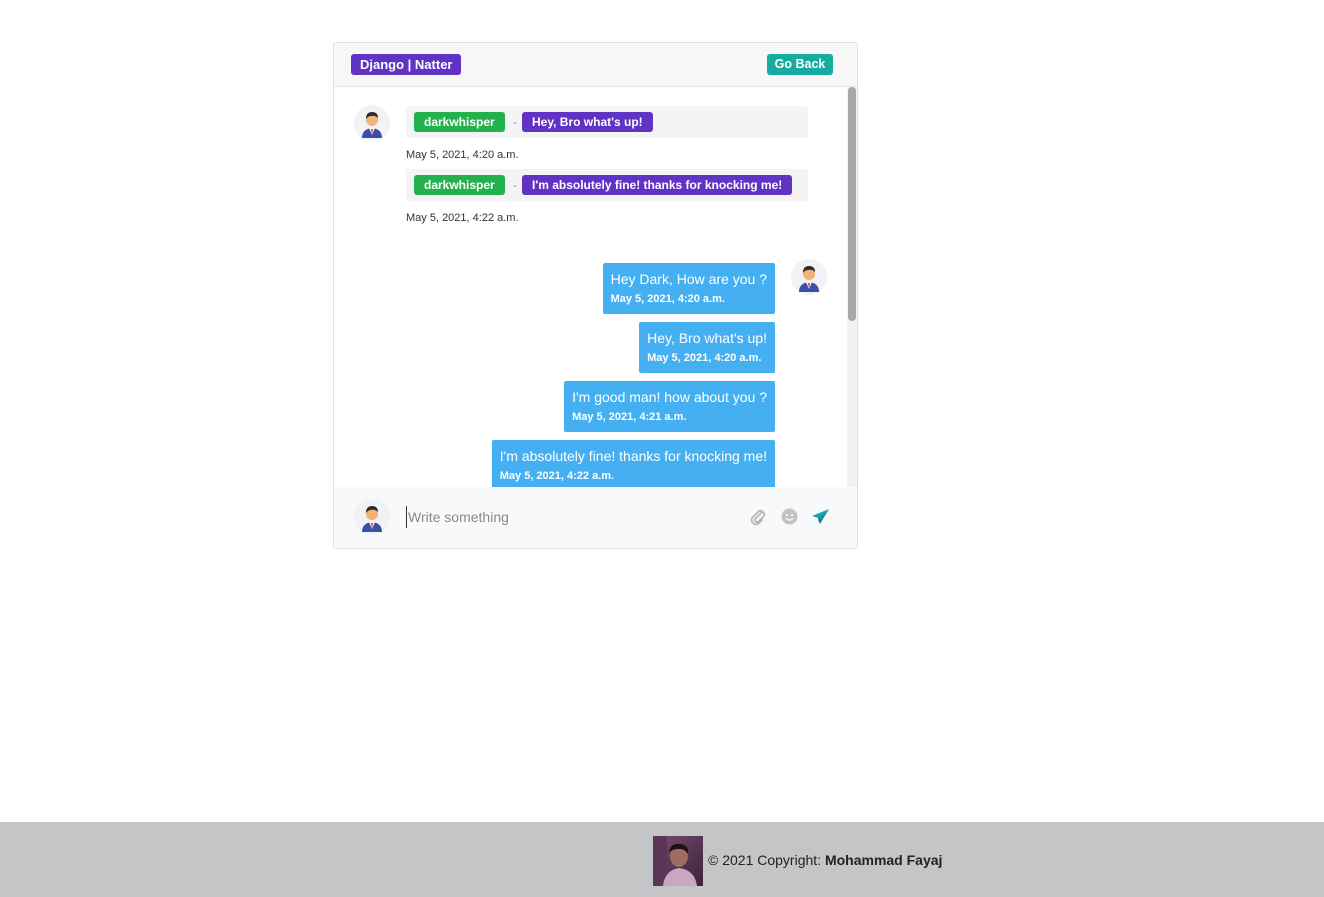  I want to click on author-photo, so click(678, 861).